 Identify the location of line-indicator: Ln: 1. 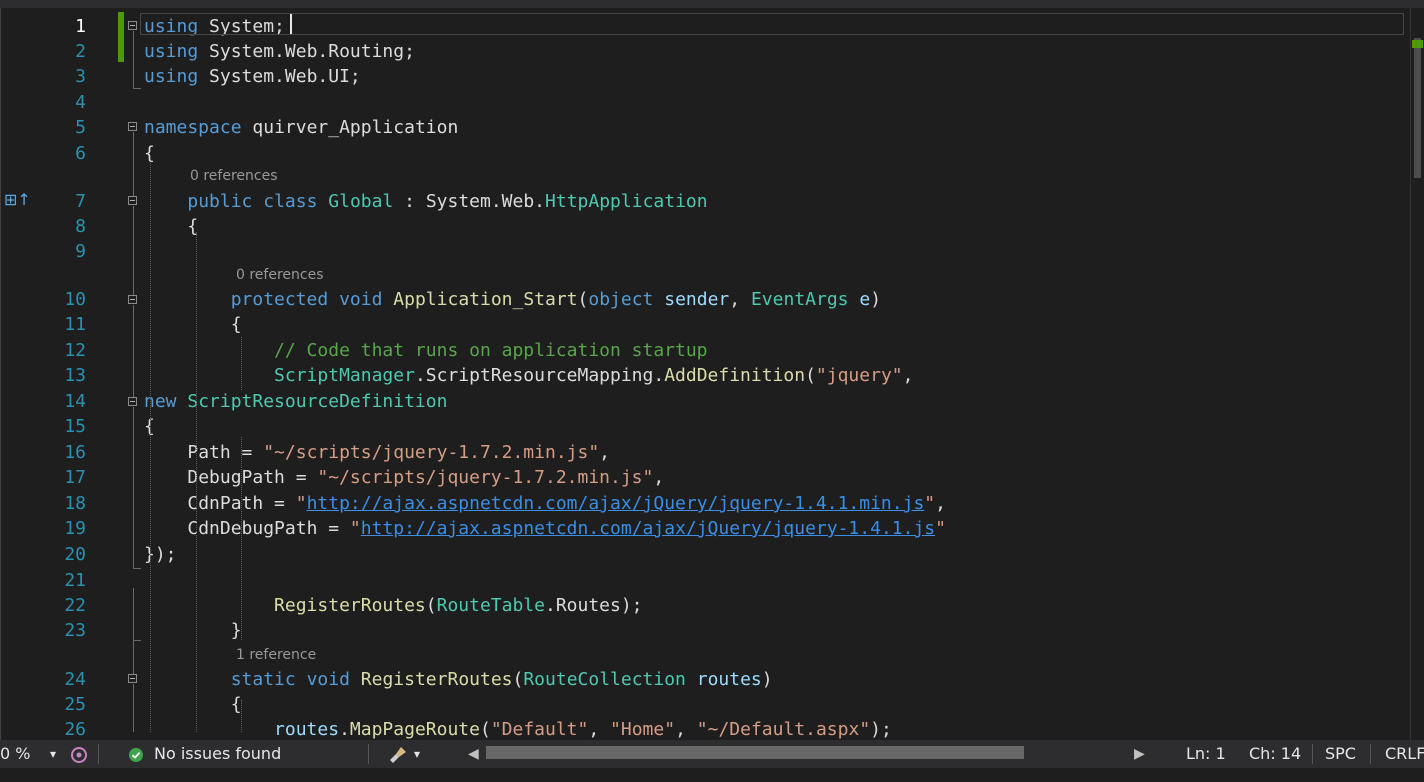
(1206, 754).